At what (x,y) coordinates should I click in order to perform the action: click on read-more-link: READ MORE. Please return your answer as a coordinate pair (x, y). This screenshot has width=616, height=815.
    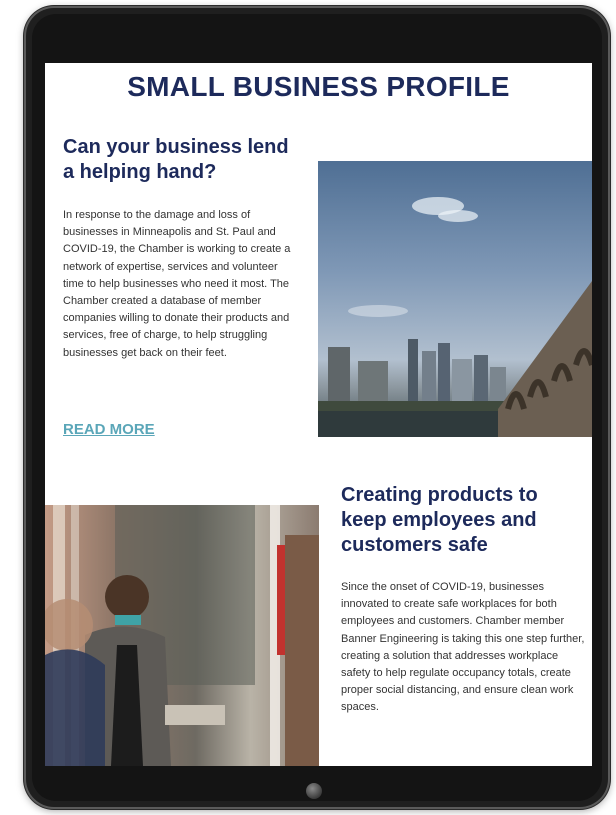
    Looking at the image, I should click on (109, 429).